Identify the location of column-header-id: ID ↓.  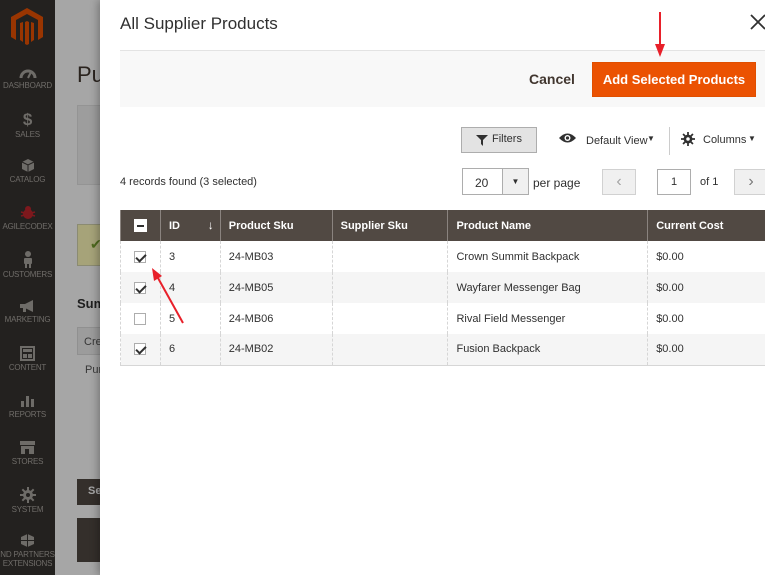
(190, 225).